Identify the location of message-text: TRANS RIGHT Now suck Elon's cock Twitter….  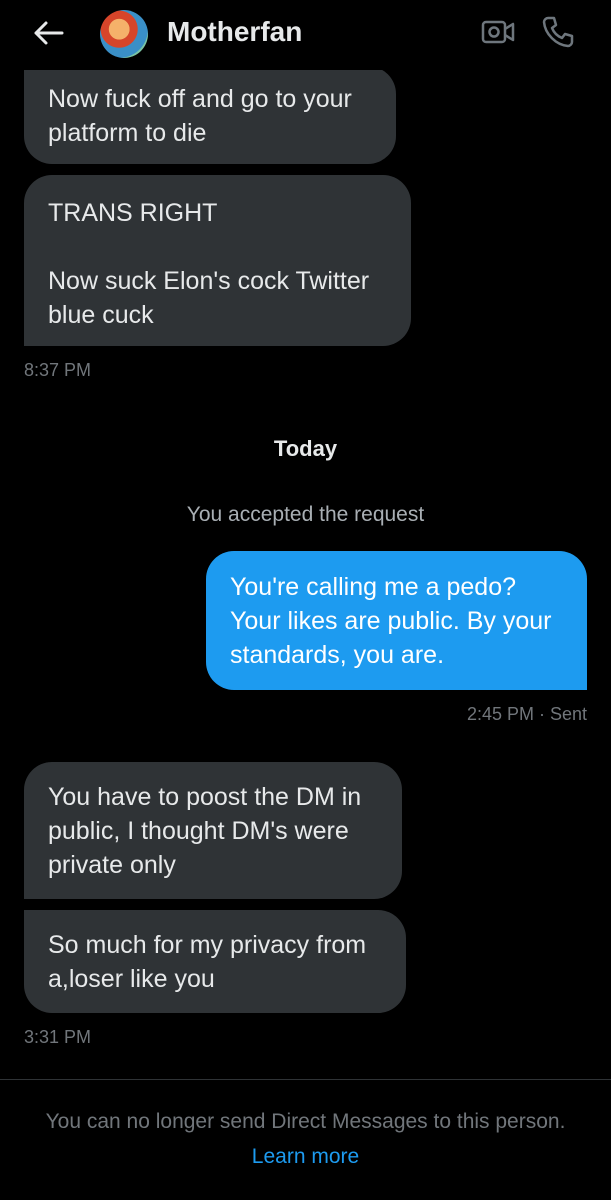
(209, 264).